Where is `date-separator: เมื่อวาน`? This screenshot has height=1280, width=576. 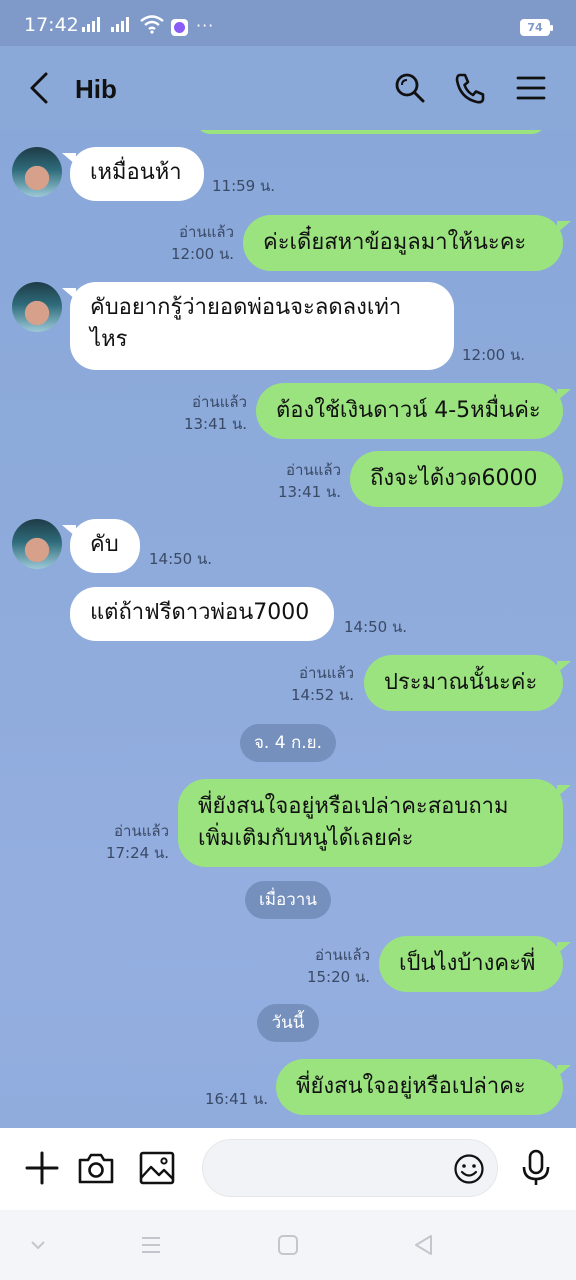
date-separator: เมื่อวาน is located at coordinates (288, 900).